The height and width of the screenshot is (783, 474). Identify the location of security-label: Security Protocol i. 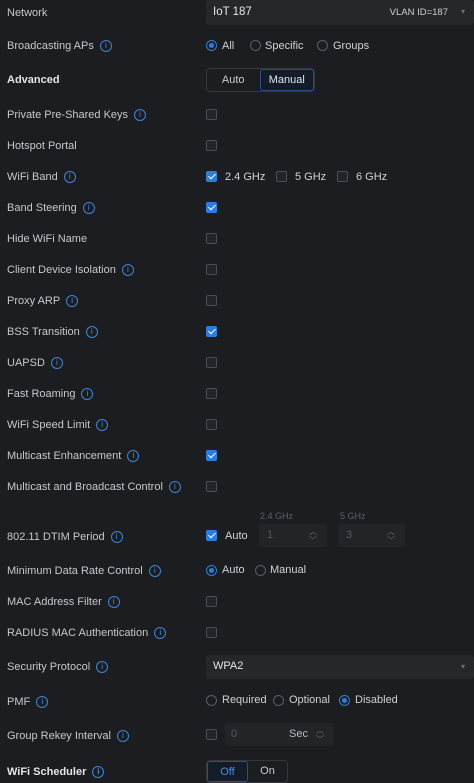
(58, 667).